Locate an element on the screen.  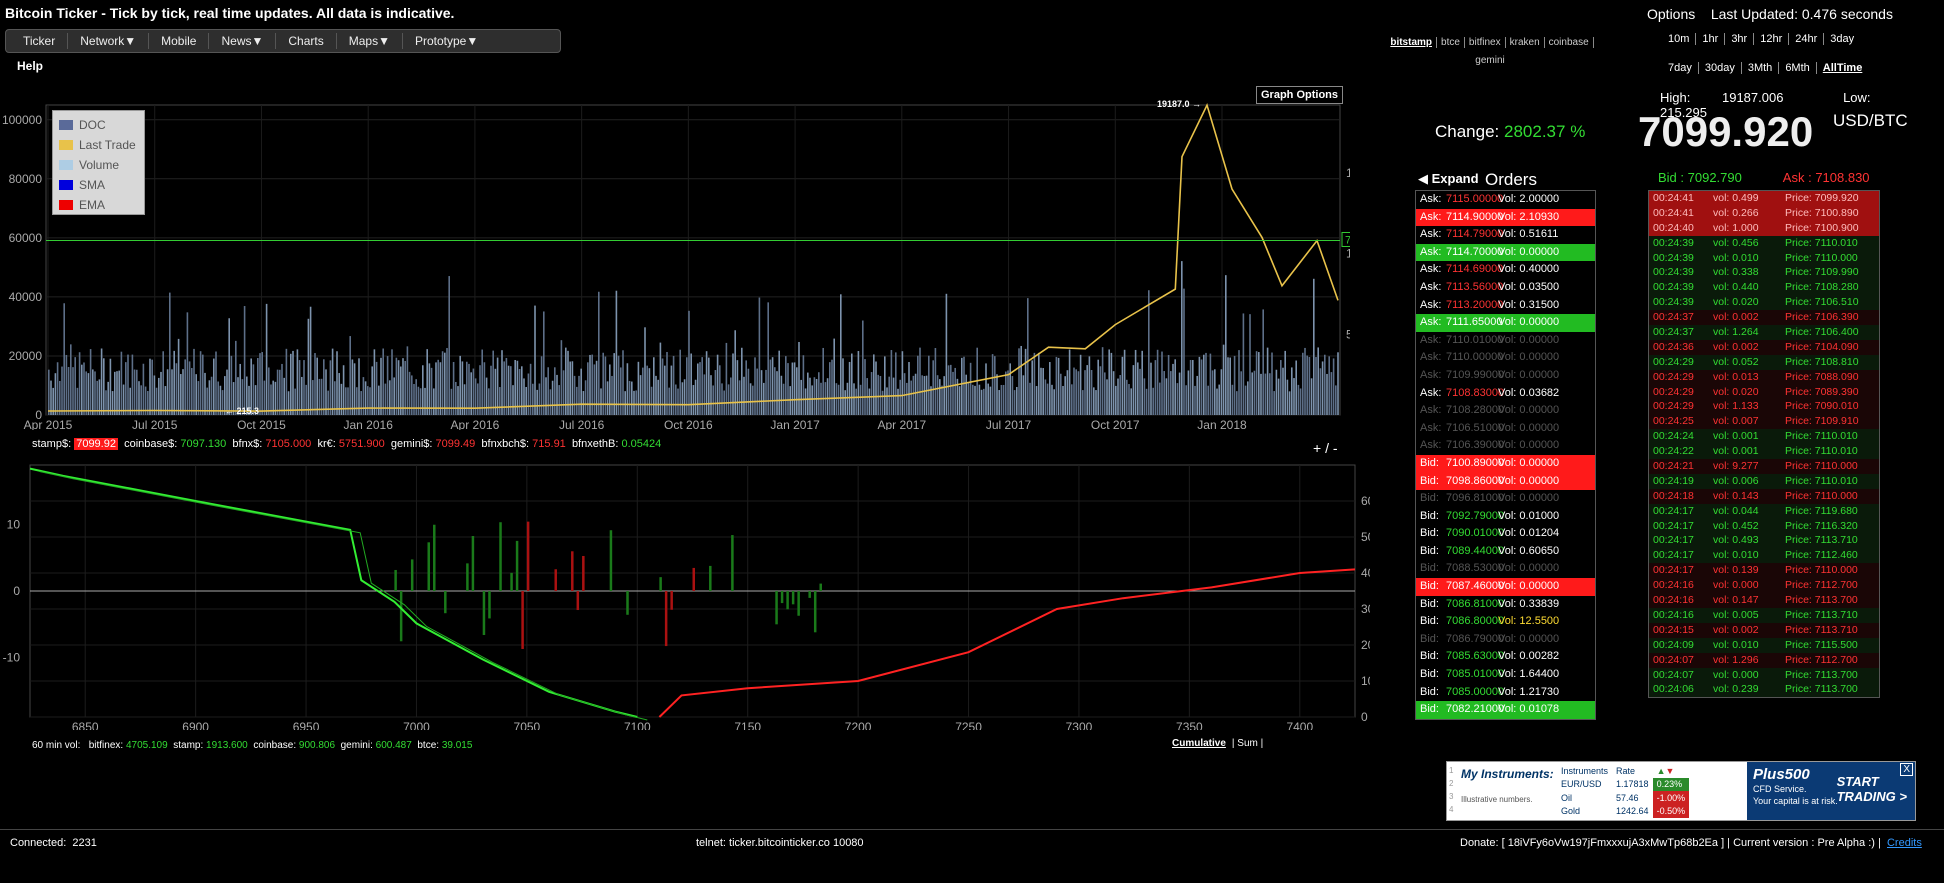
order-volume: Vol: 0.00000 is located at coordinates (1529, 427).